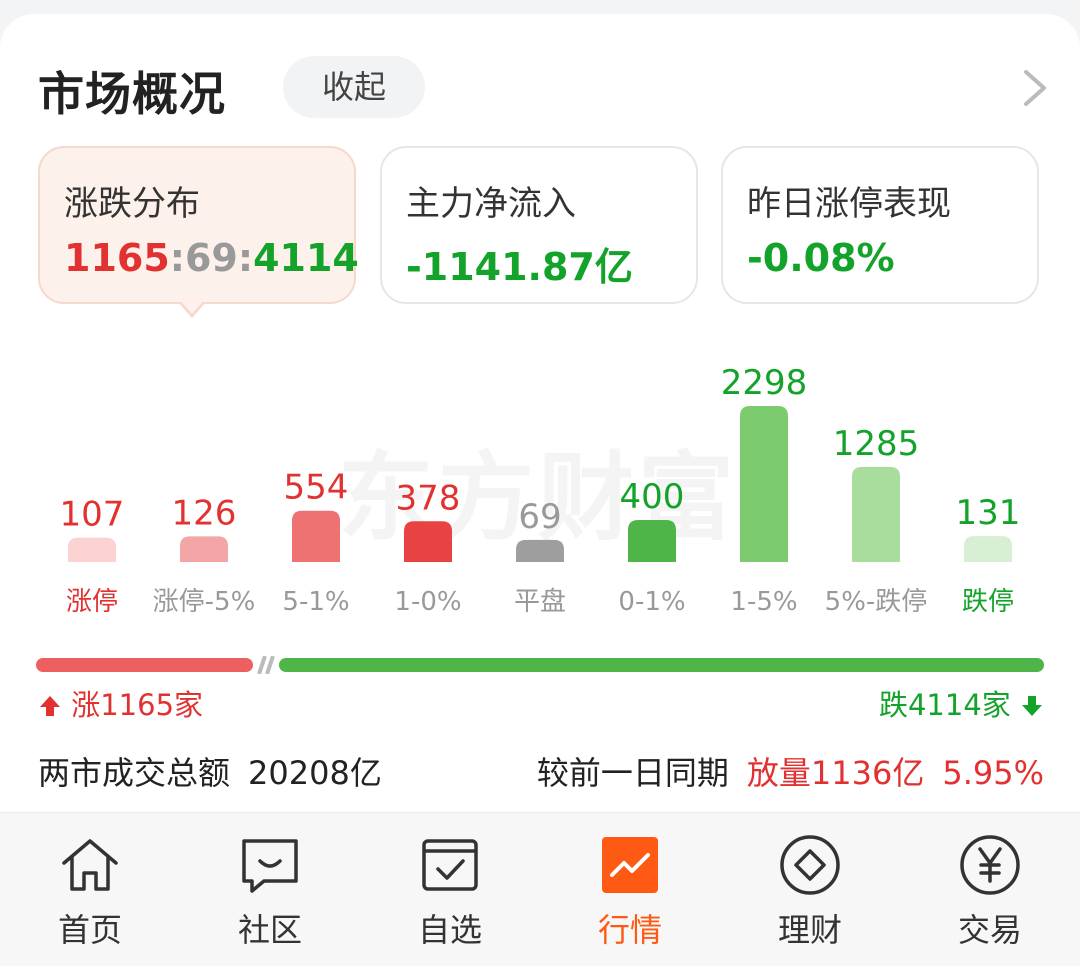 The image size is (1080, 966). What do you see at coordinates (519, 267) in the screenshot?
I see `tile-inflow-value: -1141.87亿` at bounding box center [519, 267].